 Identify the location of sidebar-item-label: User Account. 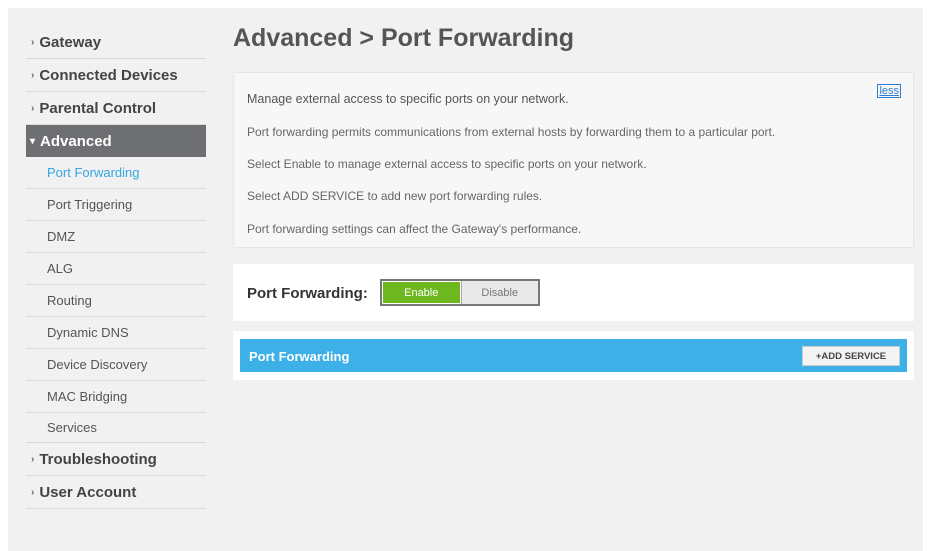
(88, 492).